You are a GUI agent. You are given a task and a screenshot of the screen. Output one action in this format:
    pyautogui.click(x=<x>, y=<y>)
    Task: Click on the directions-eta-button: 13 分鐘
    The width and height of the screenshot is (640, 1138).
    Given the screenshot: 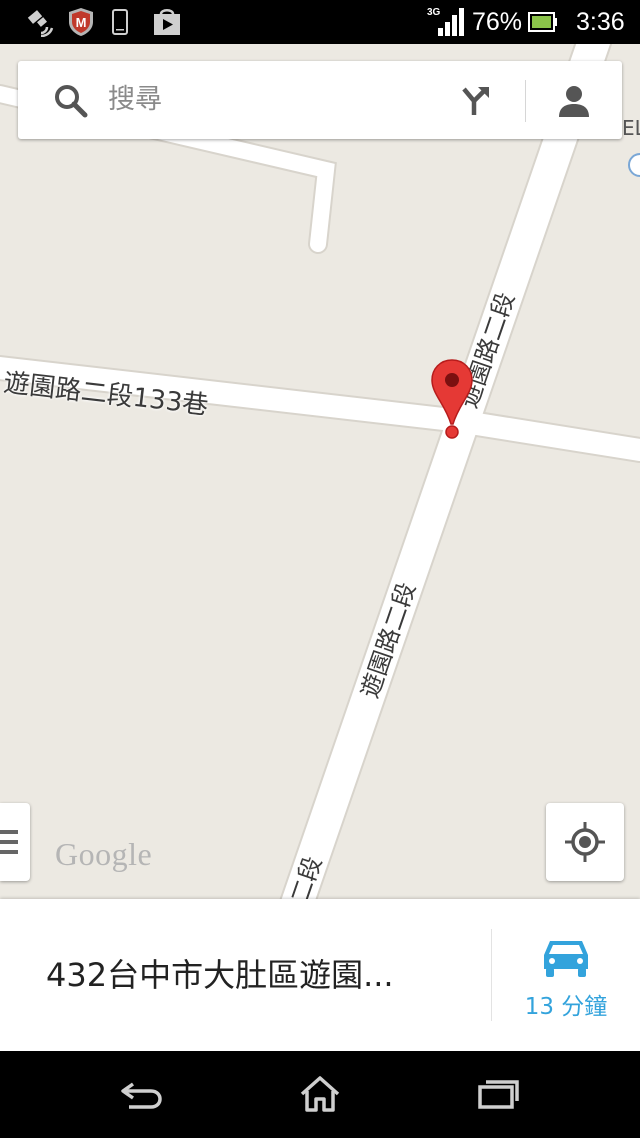 What is the action you would take?
    pyautogui.click(x=566, y=975)
    